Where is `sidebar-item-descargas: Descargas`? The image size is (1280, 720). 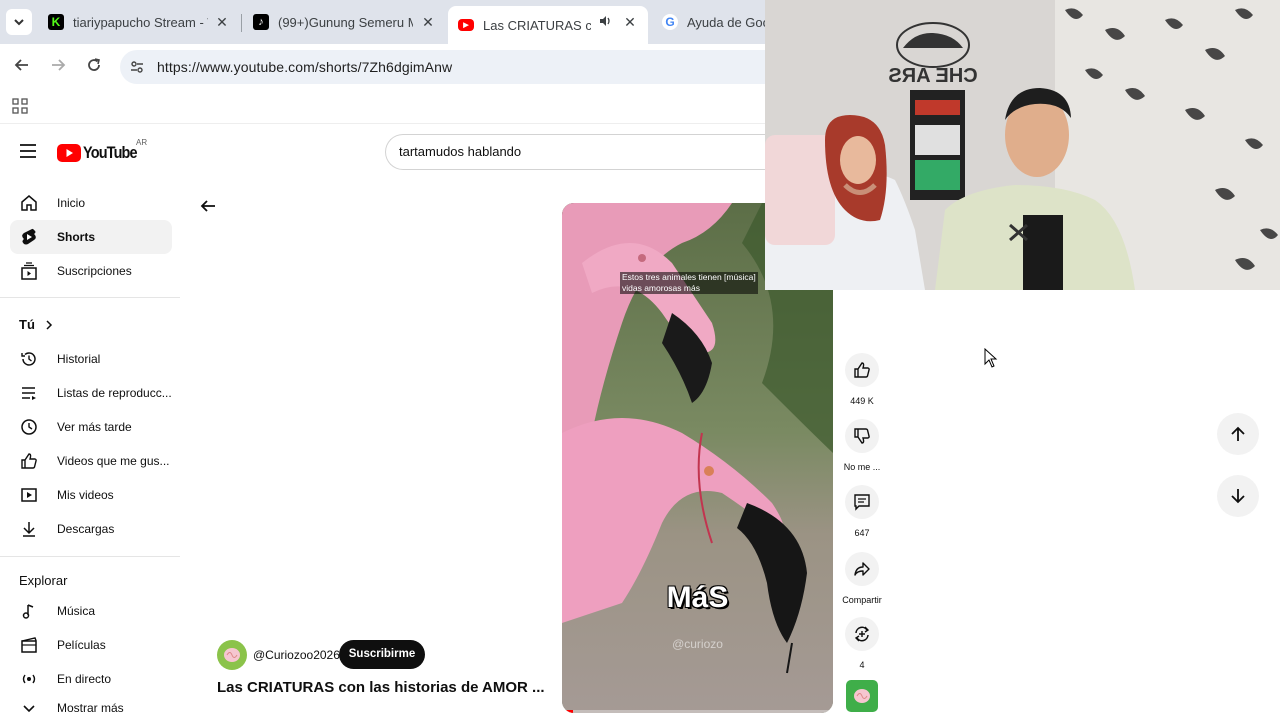 sidebar-item-descargas: Descargas is located at coordinates (91, 529).